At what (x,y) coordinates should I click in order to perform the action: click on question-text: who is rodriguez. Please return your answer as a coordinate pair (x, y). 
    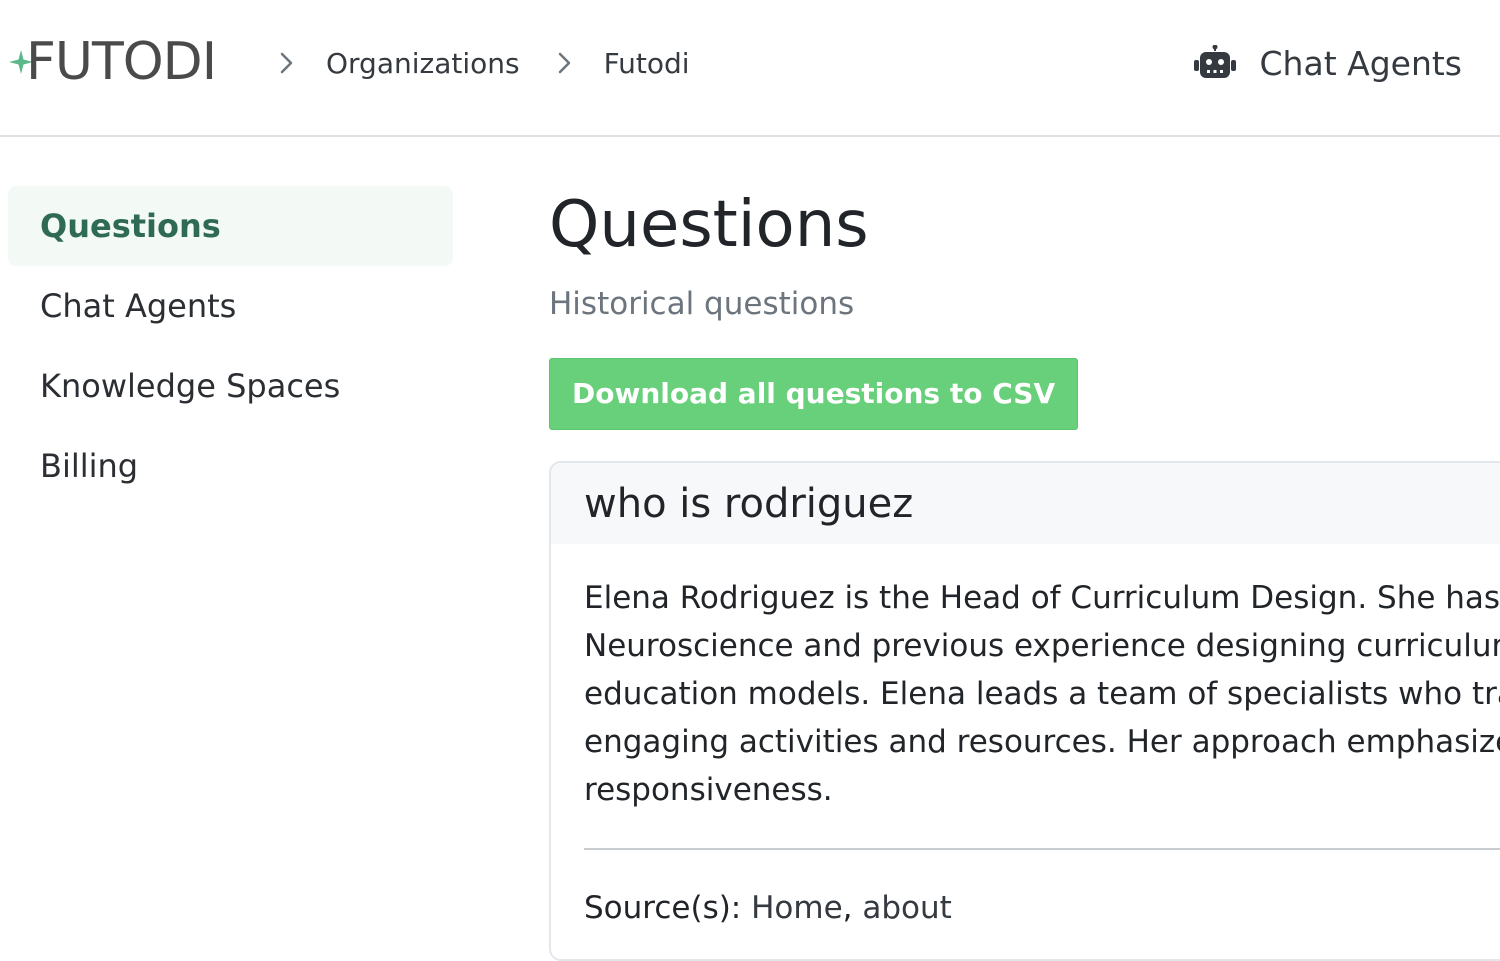
    Looking at the image, I should click on (1025, 503).